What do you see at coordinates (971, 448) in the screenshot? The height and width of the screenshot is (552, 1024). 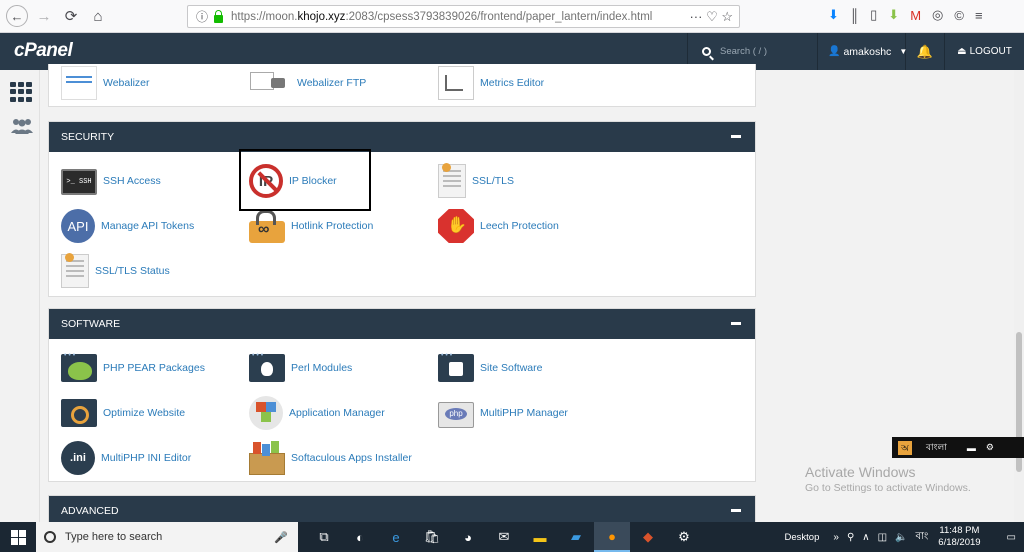 I see `keyboard-icon: ▬` at bounding box center [971, 448].